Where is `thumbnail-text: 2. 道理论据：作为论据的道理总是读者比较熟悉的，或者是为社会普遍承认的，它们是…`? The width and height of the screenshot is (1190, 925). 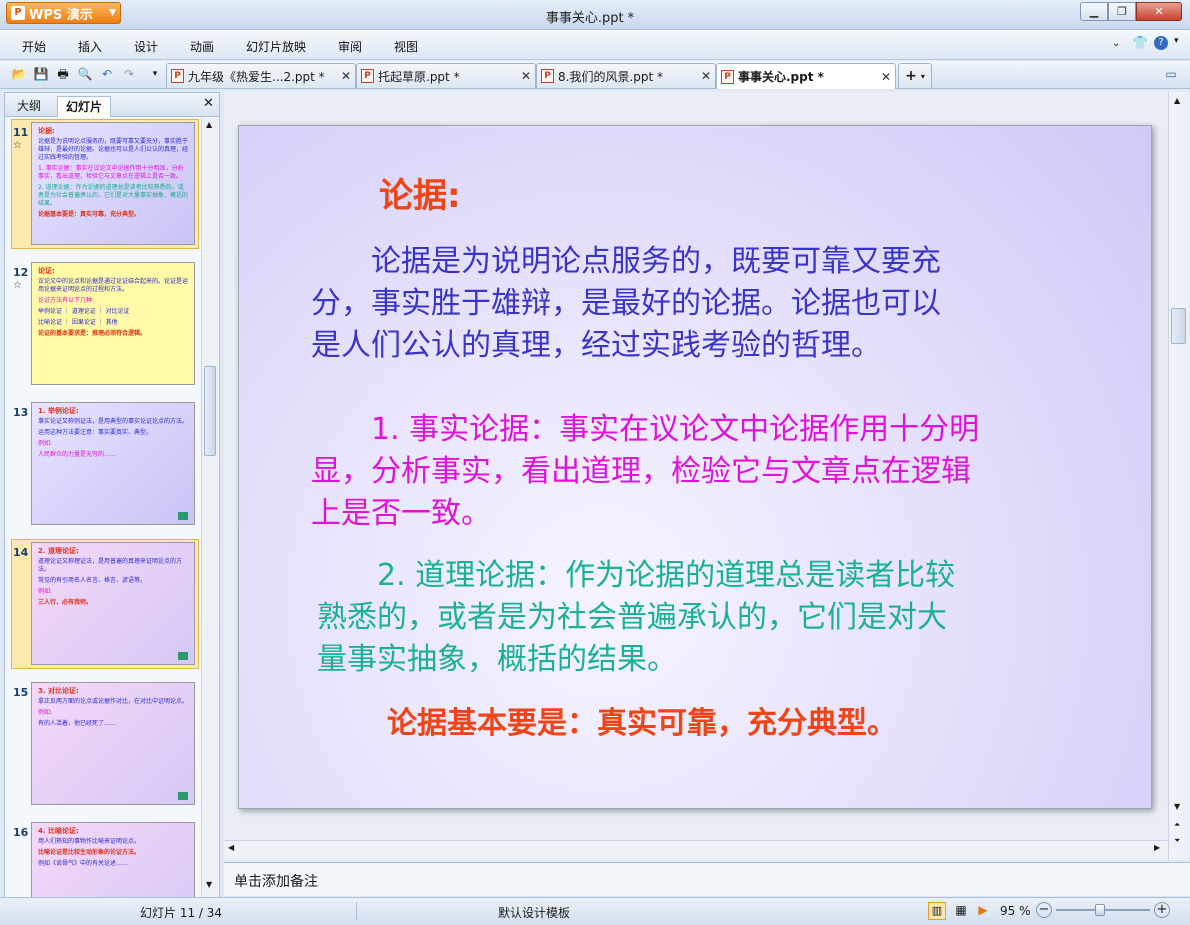
thumbnail-text: 2. 道理论据：作为论据的道理总是读者比较熟悉的，或者是为社会普遍承认的，它们是… is located at coordinates (113, 195).